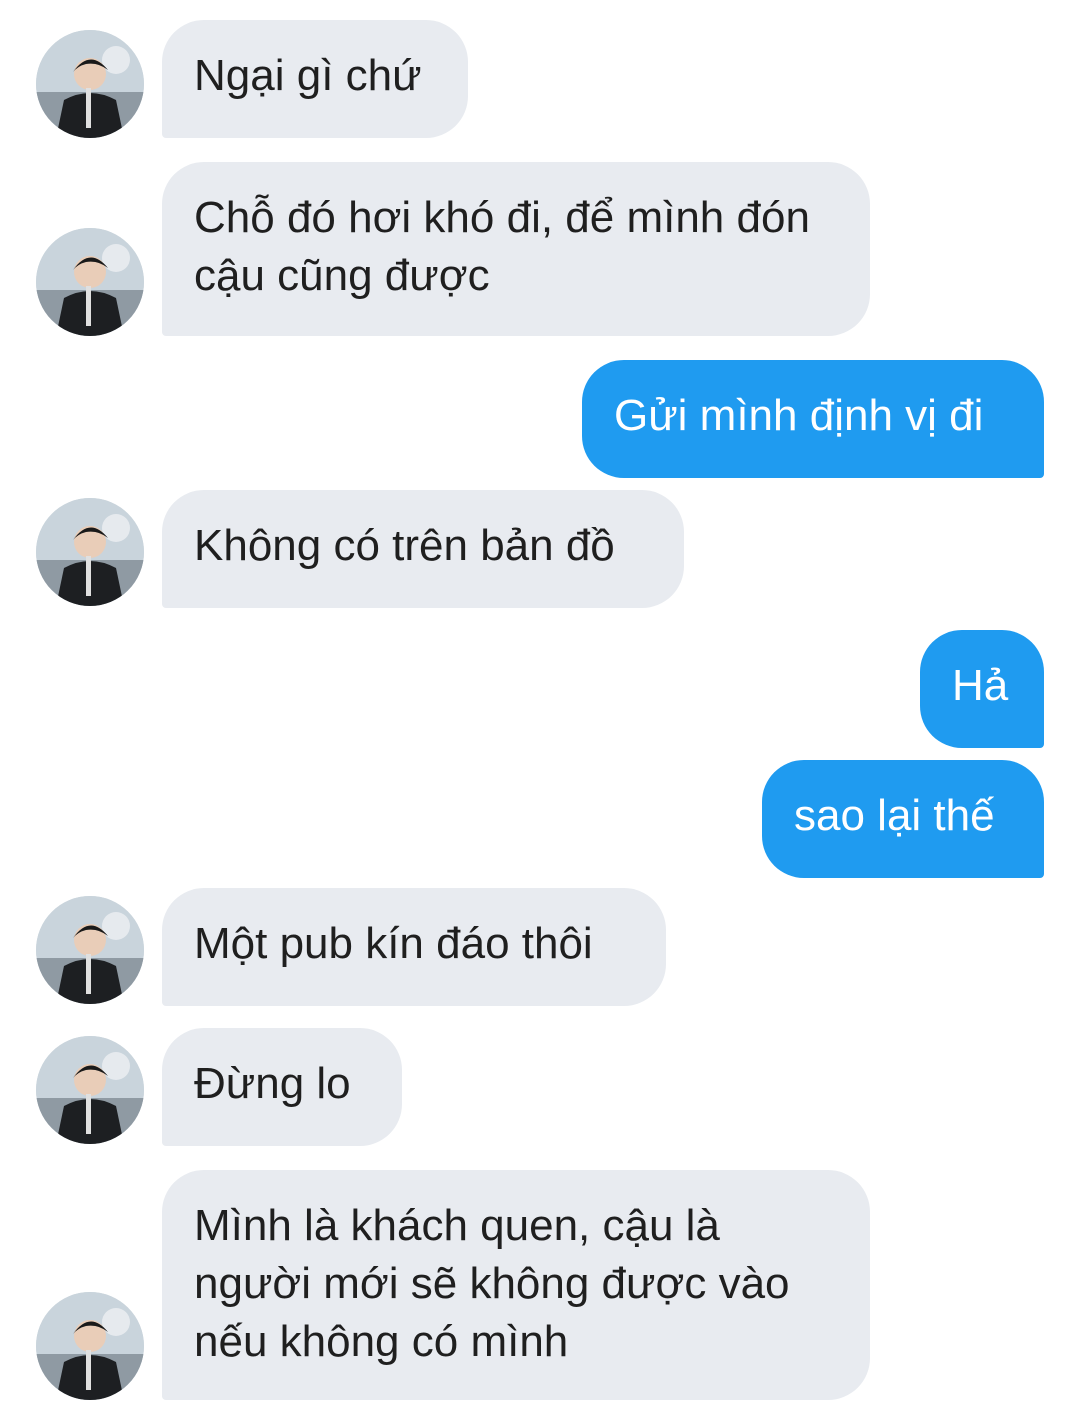  I want to click on message-row-incoming: Đừng lo, so click(540, 1087).